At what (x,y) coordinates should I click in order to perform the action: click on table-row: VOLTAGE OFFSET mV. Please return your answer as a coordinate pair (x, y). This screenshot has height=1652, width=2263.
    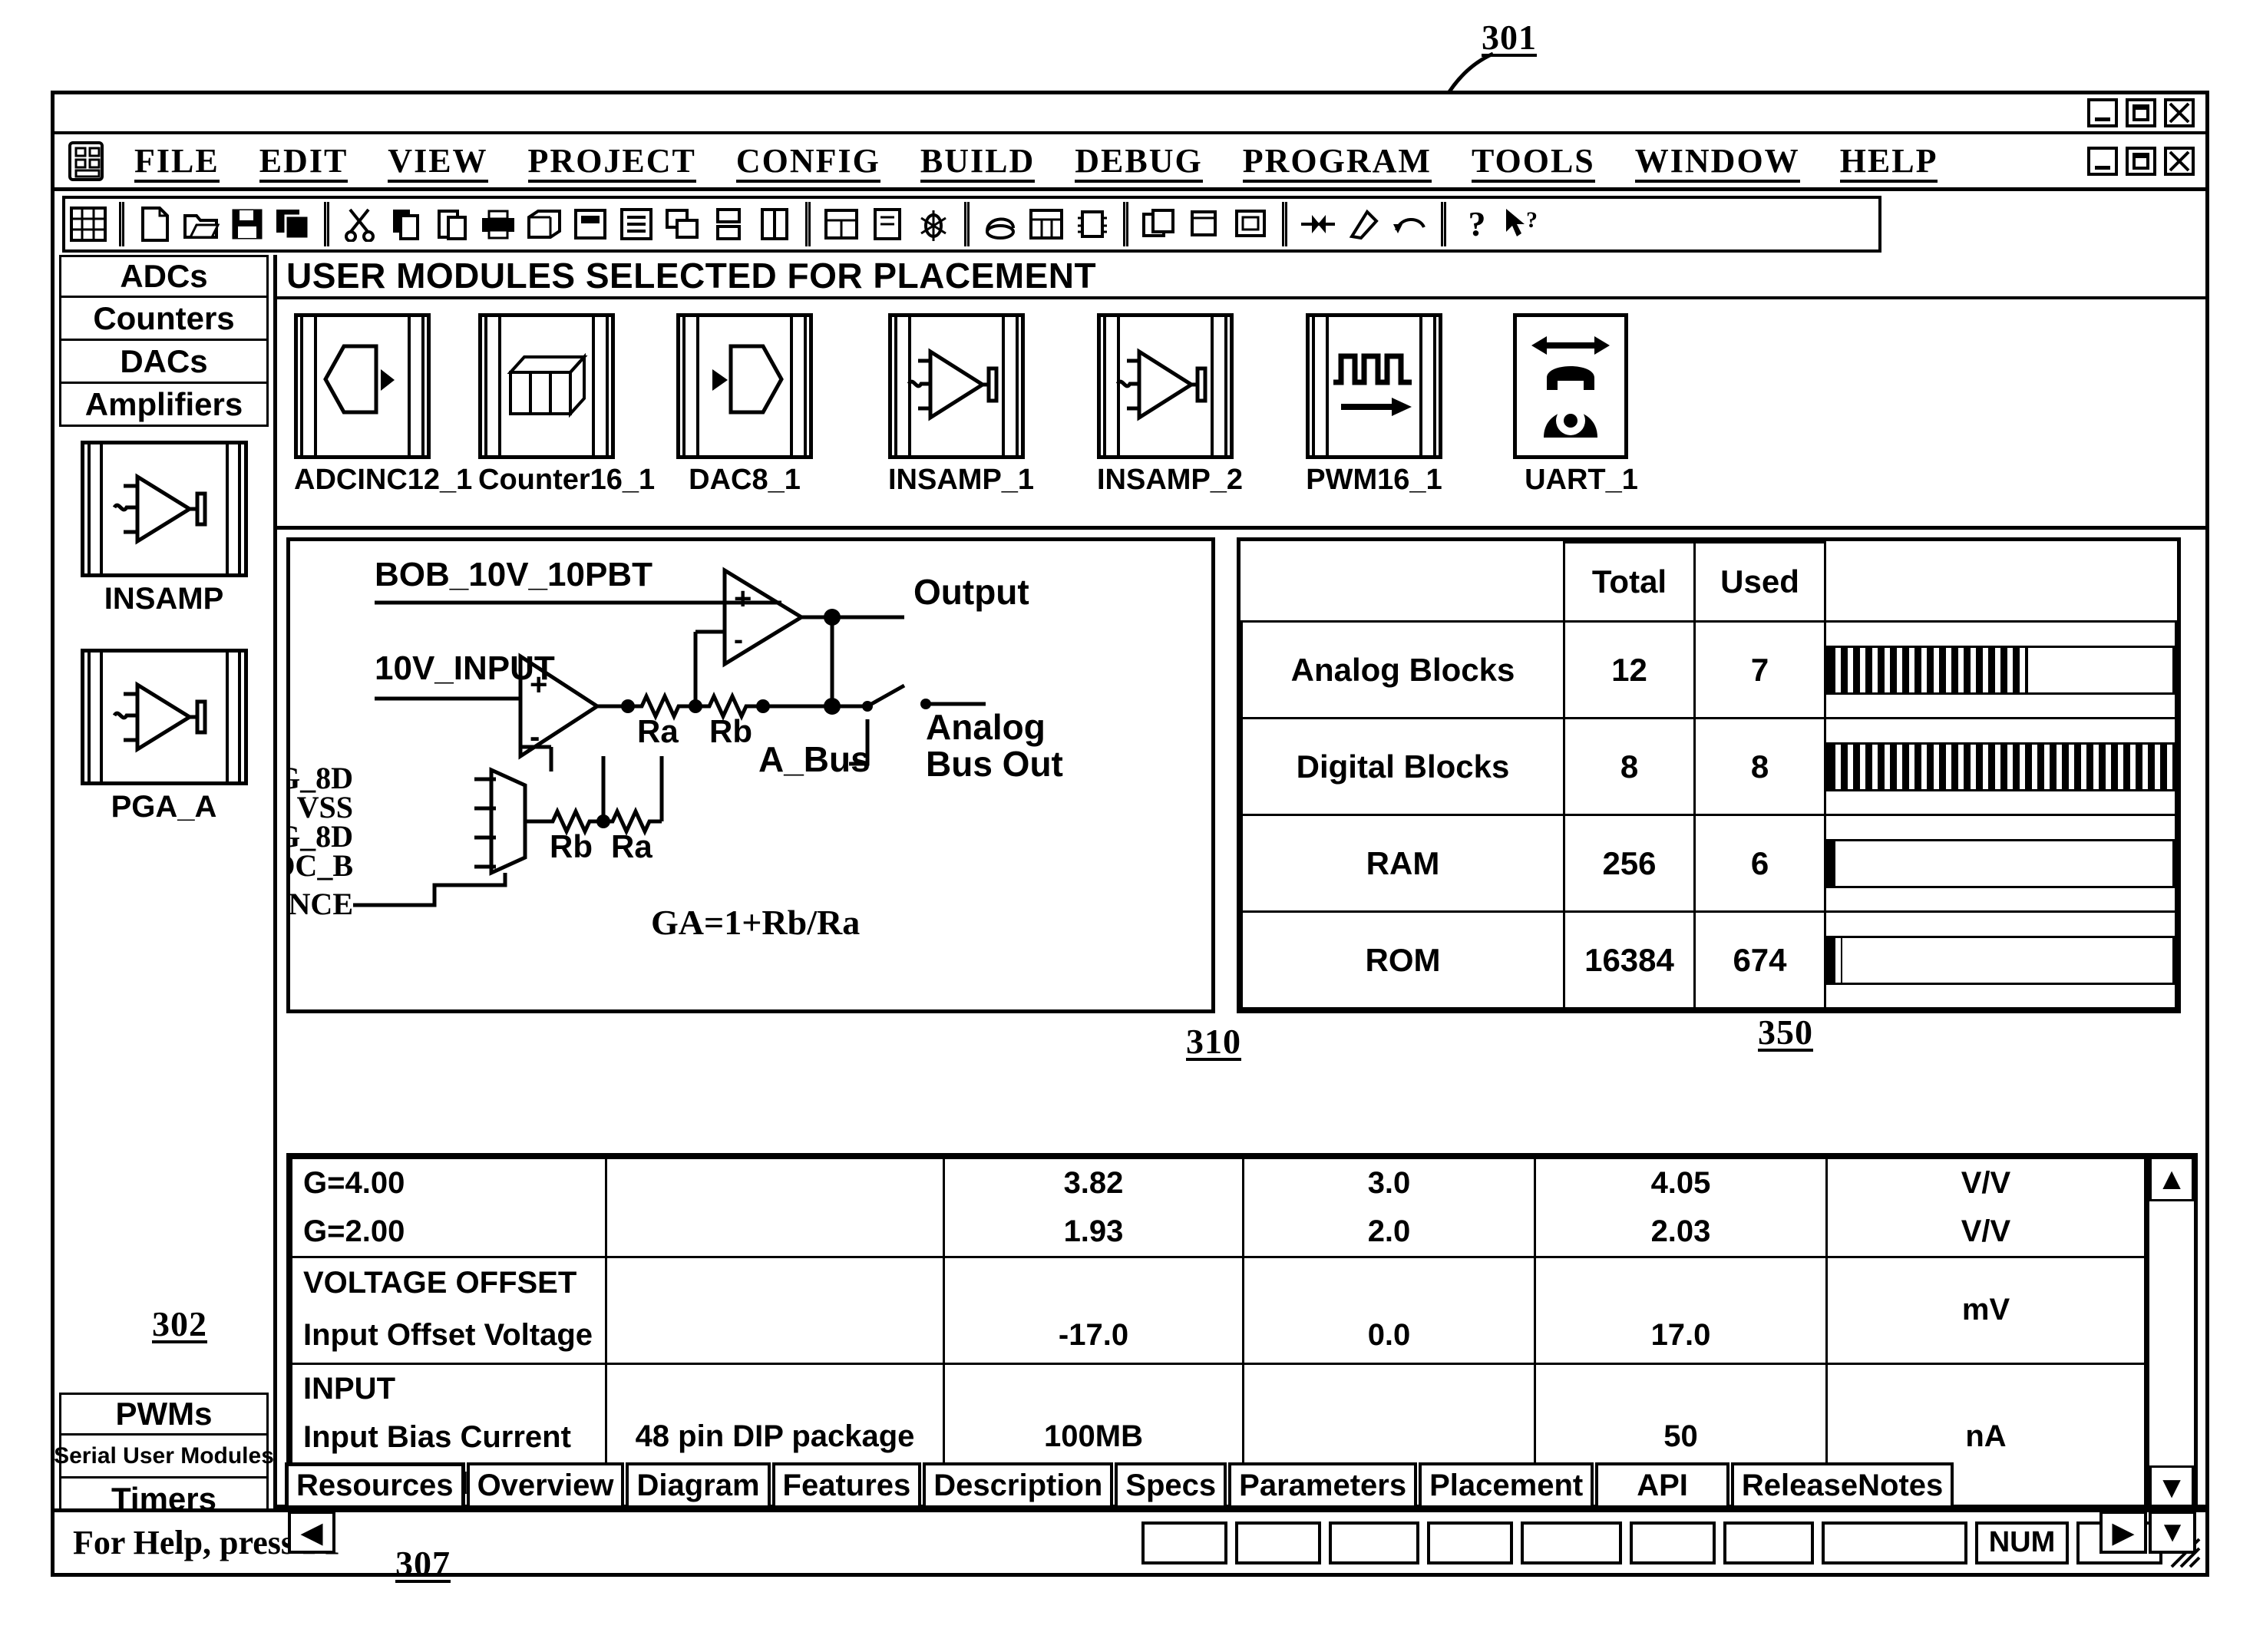
    Looking at the image, I should click on (1218, 1310).